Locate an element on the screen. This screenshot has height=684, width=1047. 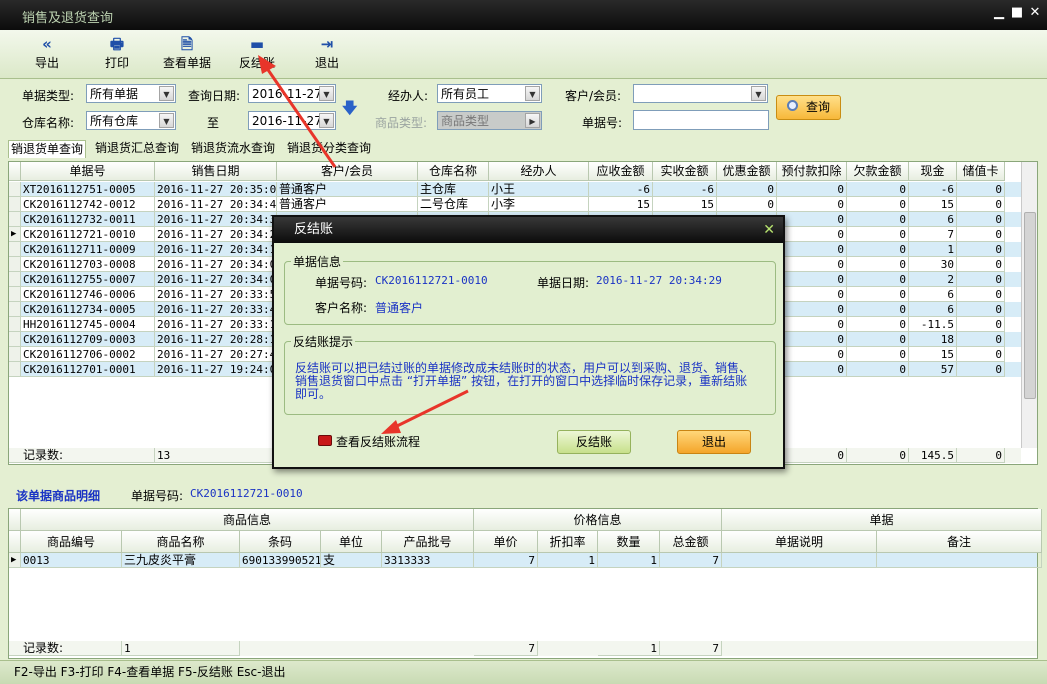
dialog-doc-date-value: 2016-11-27 20:34:29 is located at coordinates (659, 280).